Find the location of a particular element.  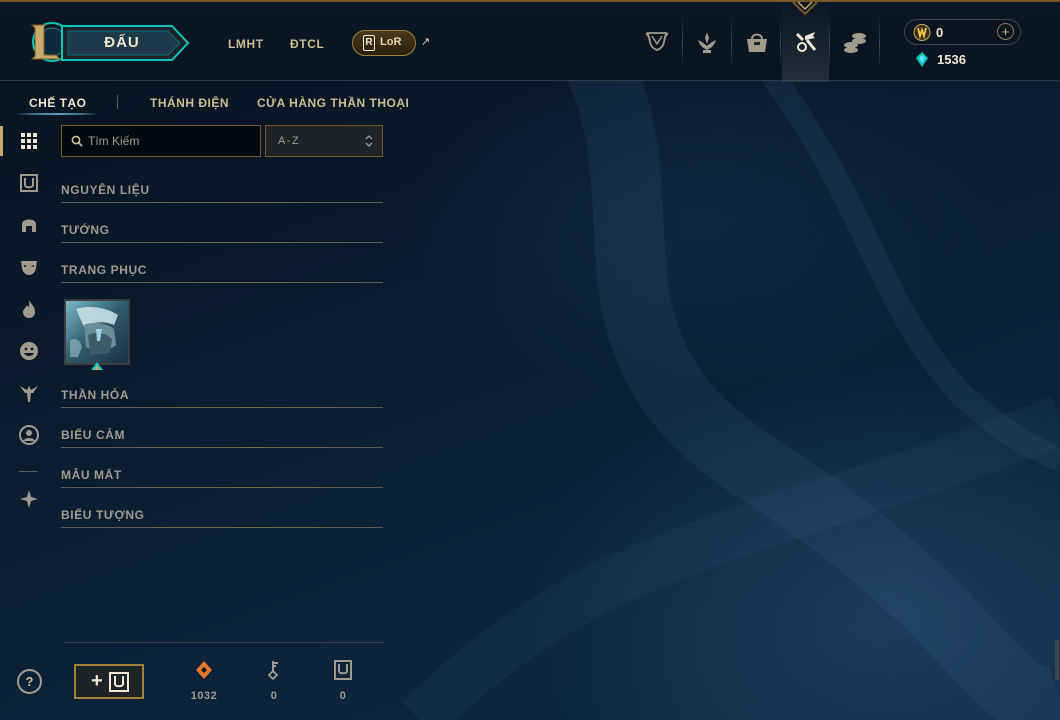

category-skins: TRANG PHỤC is located at coordinates (104, 270).